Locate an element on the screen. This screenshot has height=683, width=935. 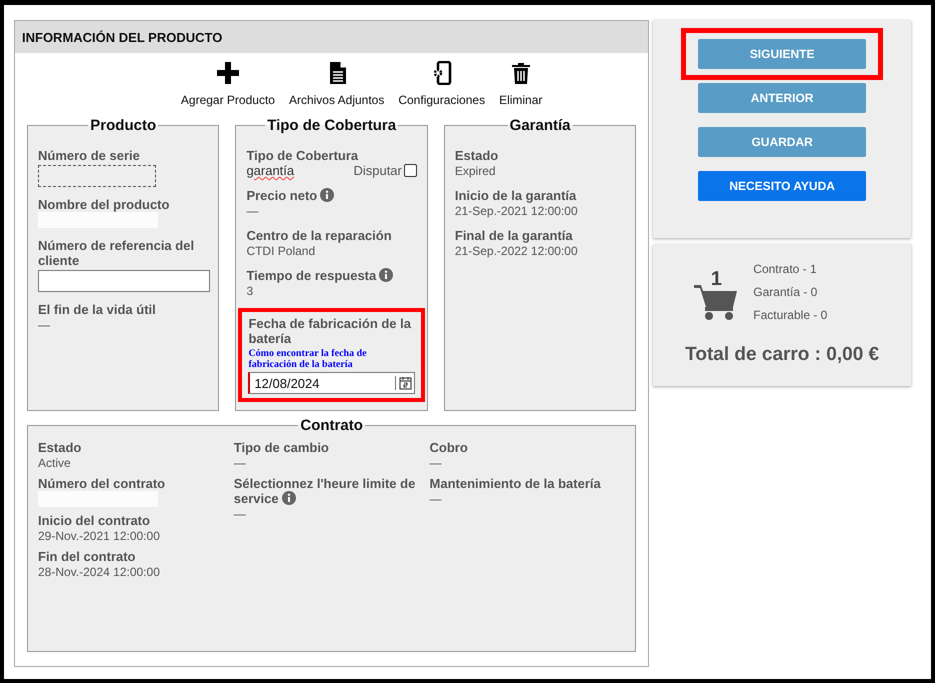
field-value: Active is located at coordinates (55, 463).